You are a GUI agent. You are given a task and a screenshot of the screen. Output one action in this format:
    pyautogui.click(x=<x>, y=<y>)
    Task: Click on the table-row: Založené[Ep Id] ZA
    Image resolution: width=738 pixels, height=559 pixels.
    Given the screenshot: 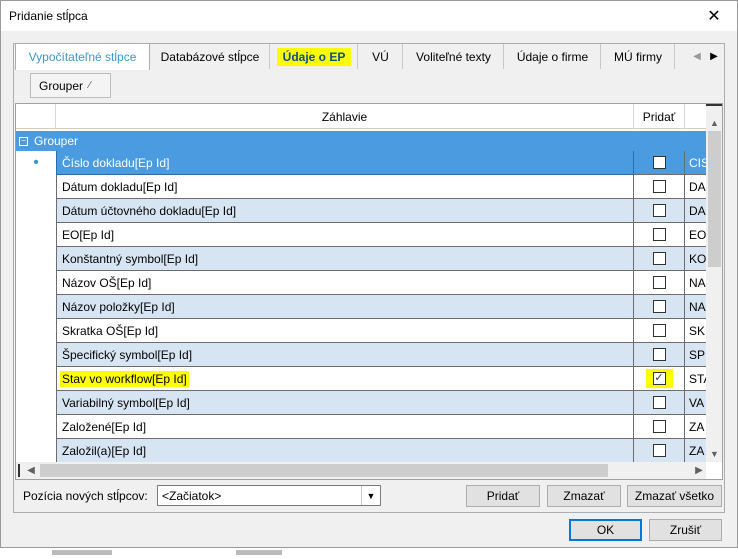 What is the action you would take?
    pyautogui.click(x=361, y=427)
    